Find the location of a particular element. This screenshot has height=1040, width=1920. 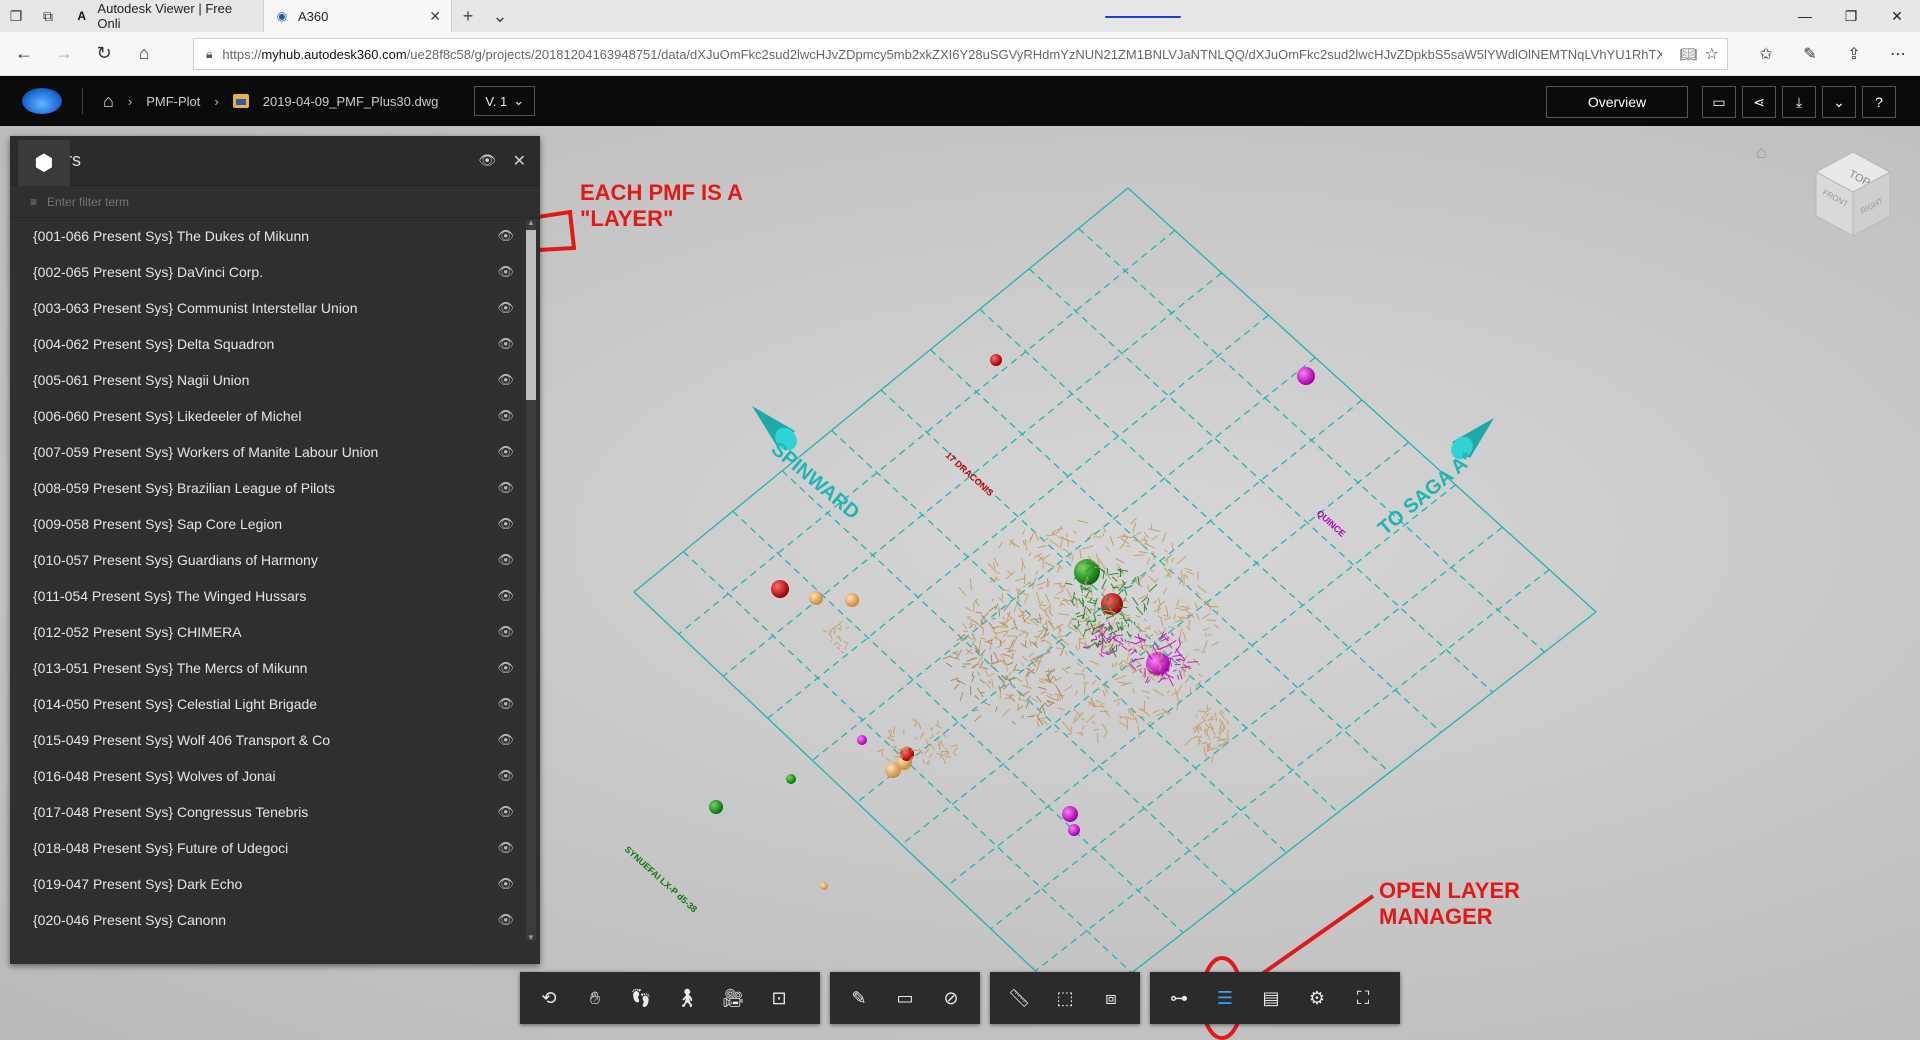

layer-row: {012-052 Present Sys} CHIMERA 👁︎ is located at coordinates (267, 632).